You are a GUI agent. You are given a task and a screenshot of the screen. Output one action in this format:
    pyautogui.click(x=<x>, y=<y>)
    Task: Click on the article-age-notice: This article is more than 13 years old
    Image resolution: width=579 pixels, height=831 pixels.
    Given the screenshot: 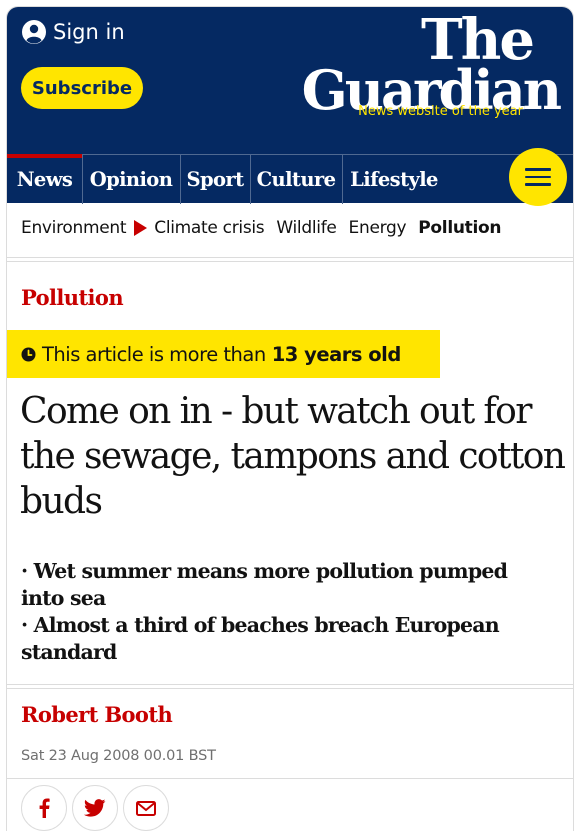 What is the action you would take?
    pyautogui.click(x=223, y=354)
    